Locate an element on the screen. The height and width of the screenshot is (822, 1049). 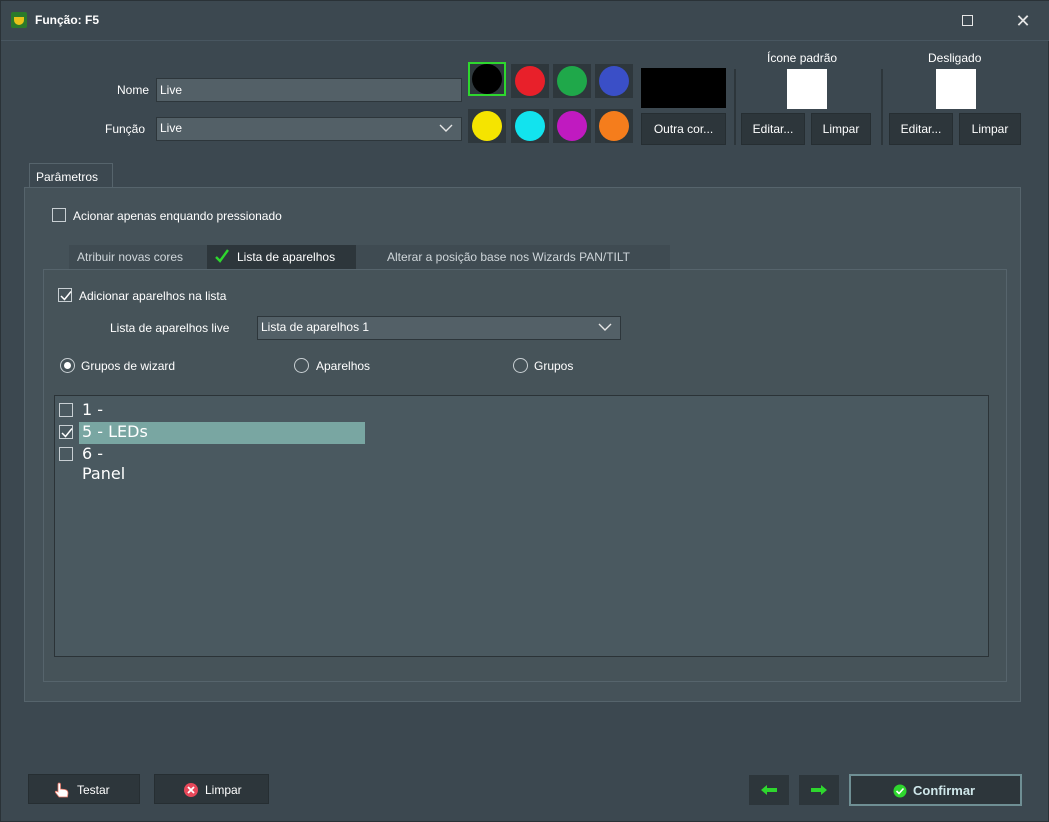
confirm-button: Confirmar is located at coordinates (935, 790).